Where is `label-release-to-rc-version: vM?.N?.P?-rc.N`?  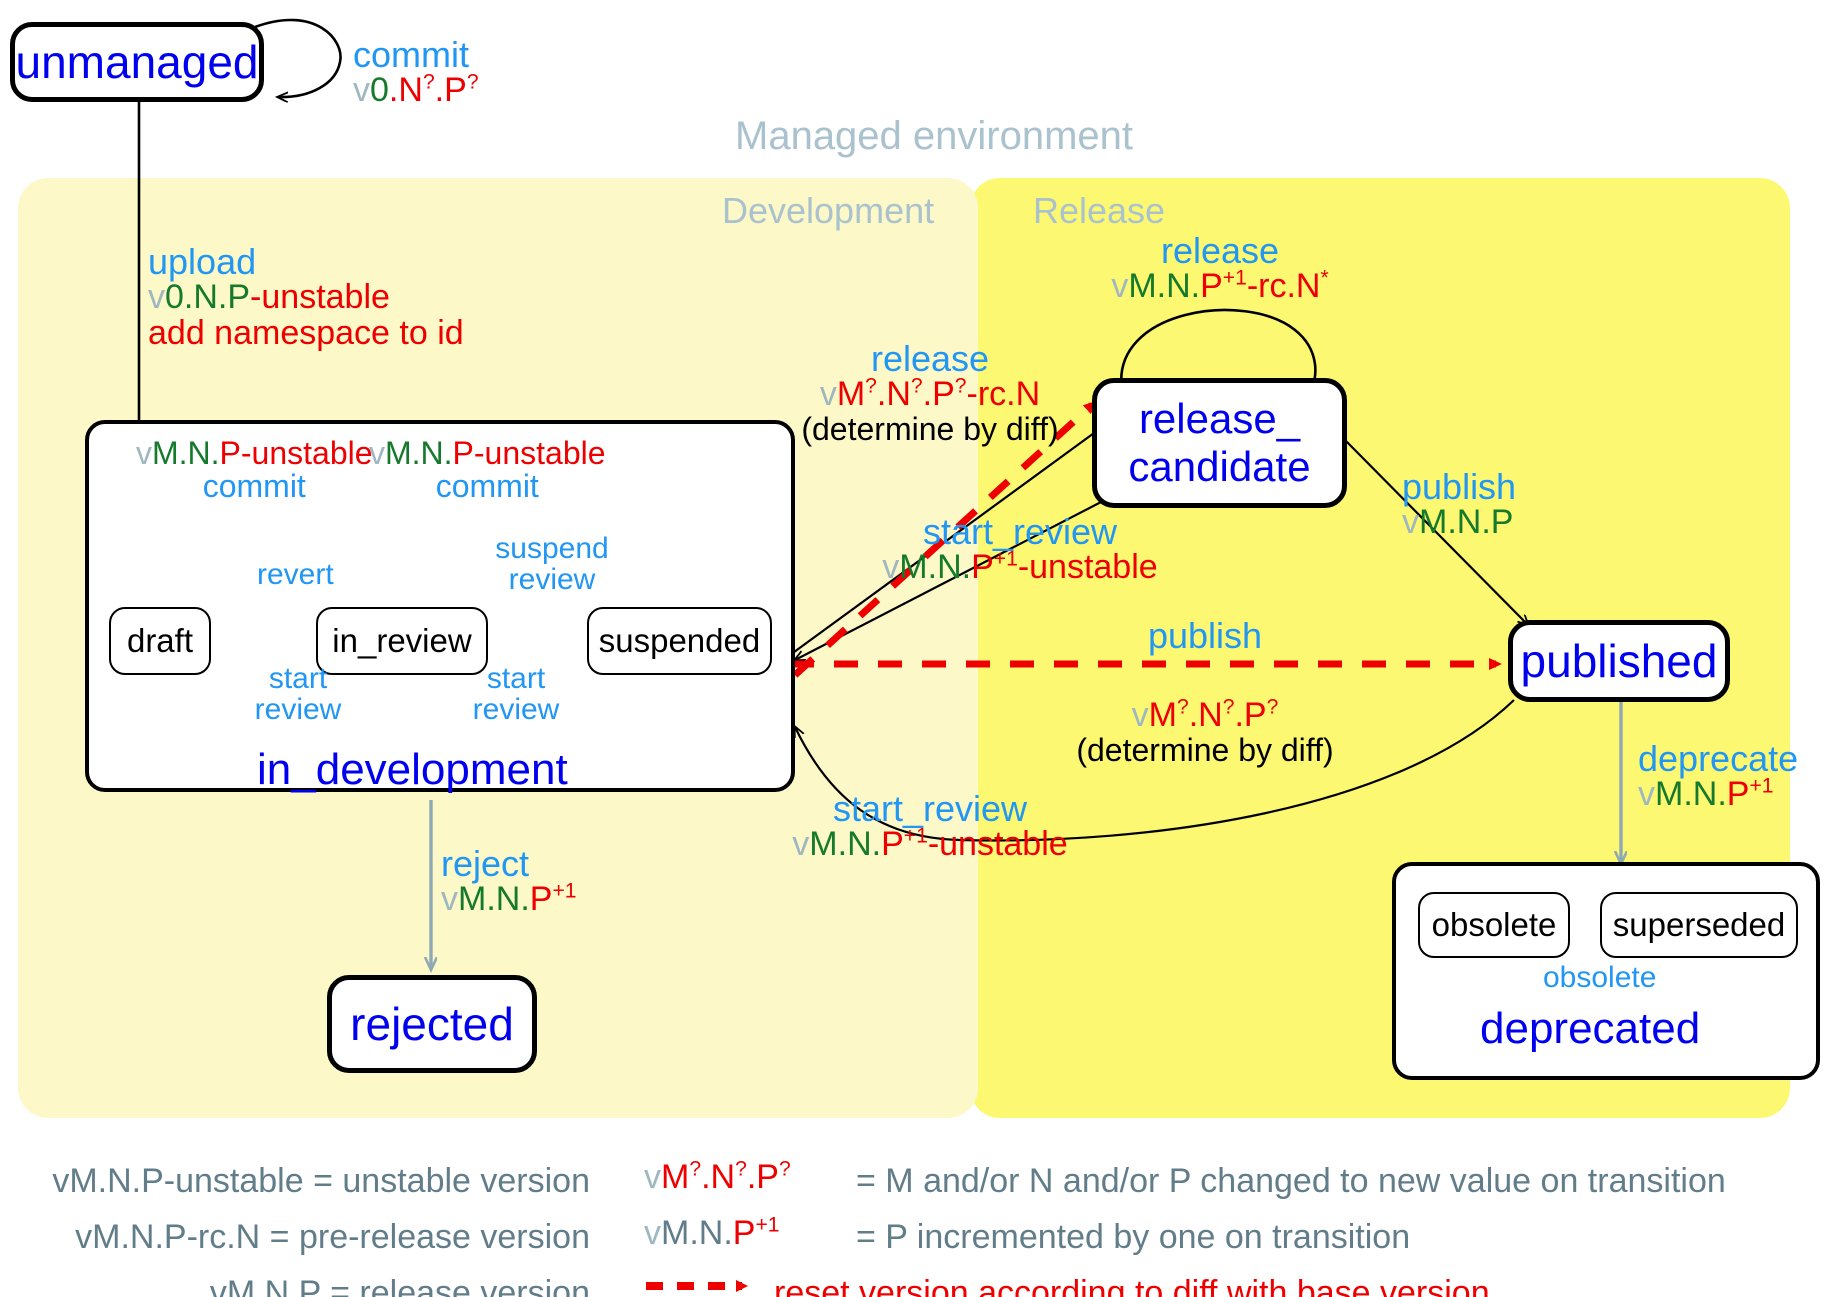 label-release-to-rc-version: vM?.N?.P?-rc.N is located at coordinates (930, 394).